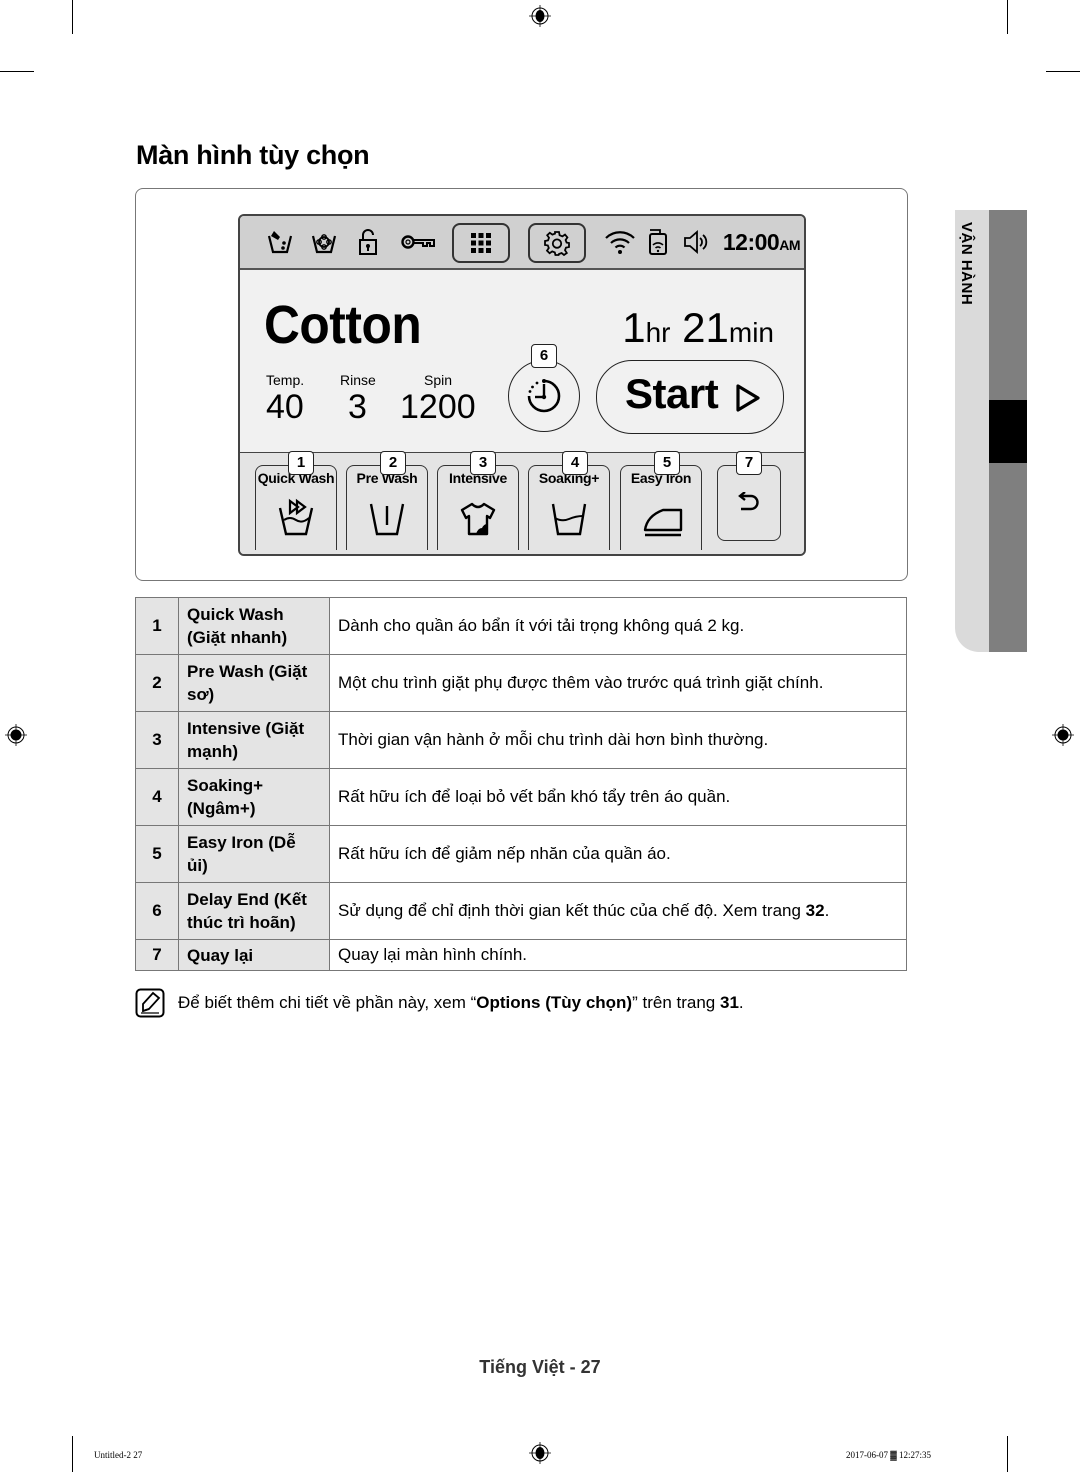  What do you see at coordinates (285, 380) in the screenshot?
I see `temp-label: Temp.` at bounding box center [285, 380].